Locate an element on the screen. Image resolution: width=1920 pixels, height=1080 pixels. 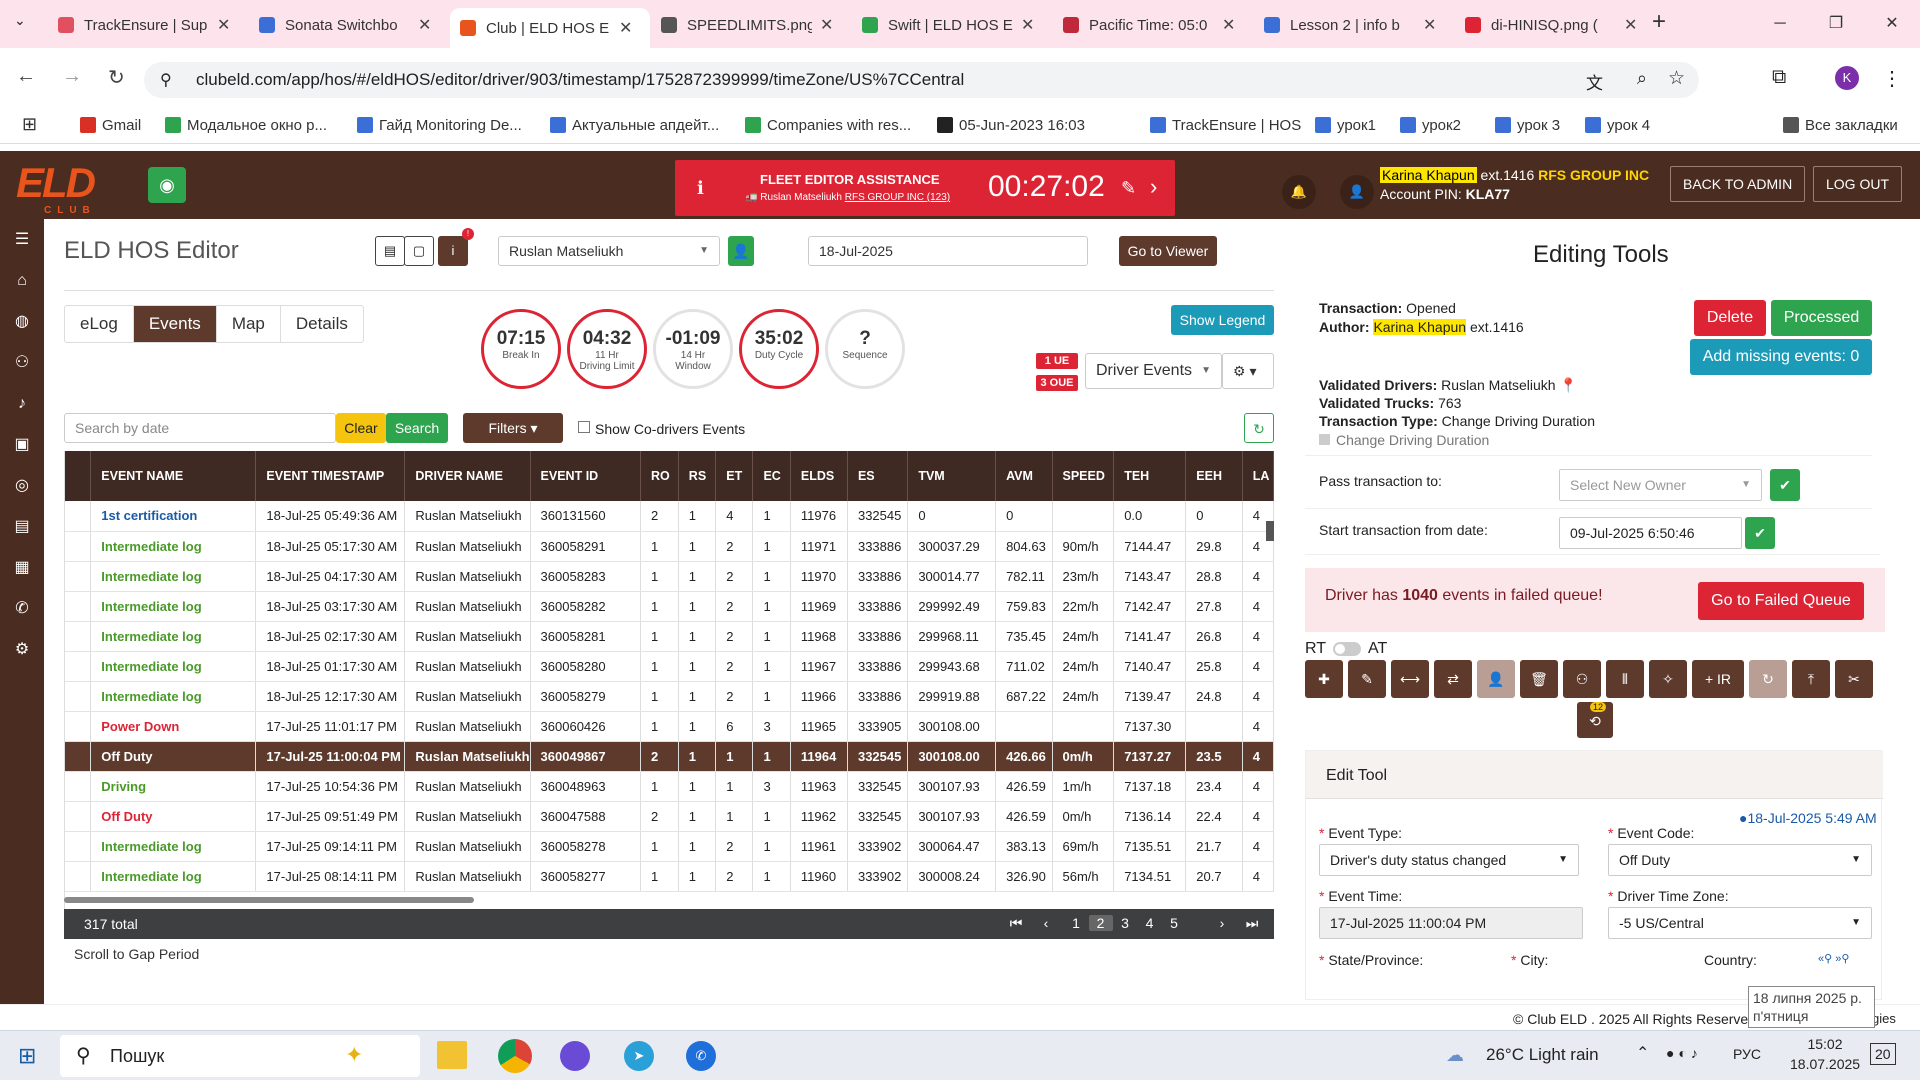
home-icon: ⌂ is located at coordinates (22, 280).